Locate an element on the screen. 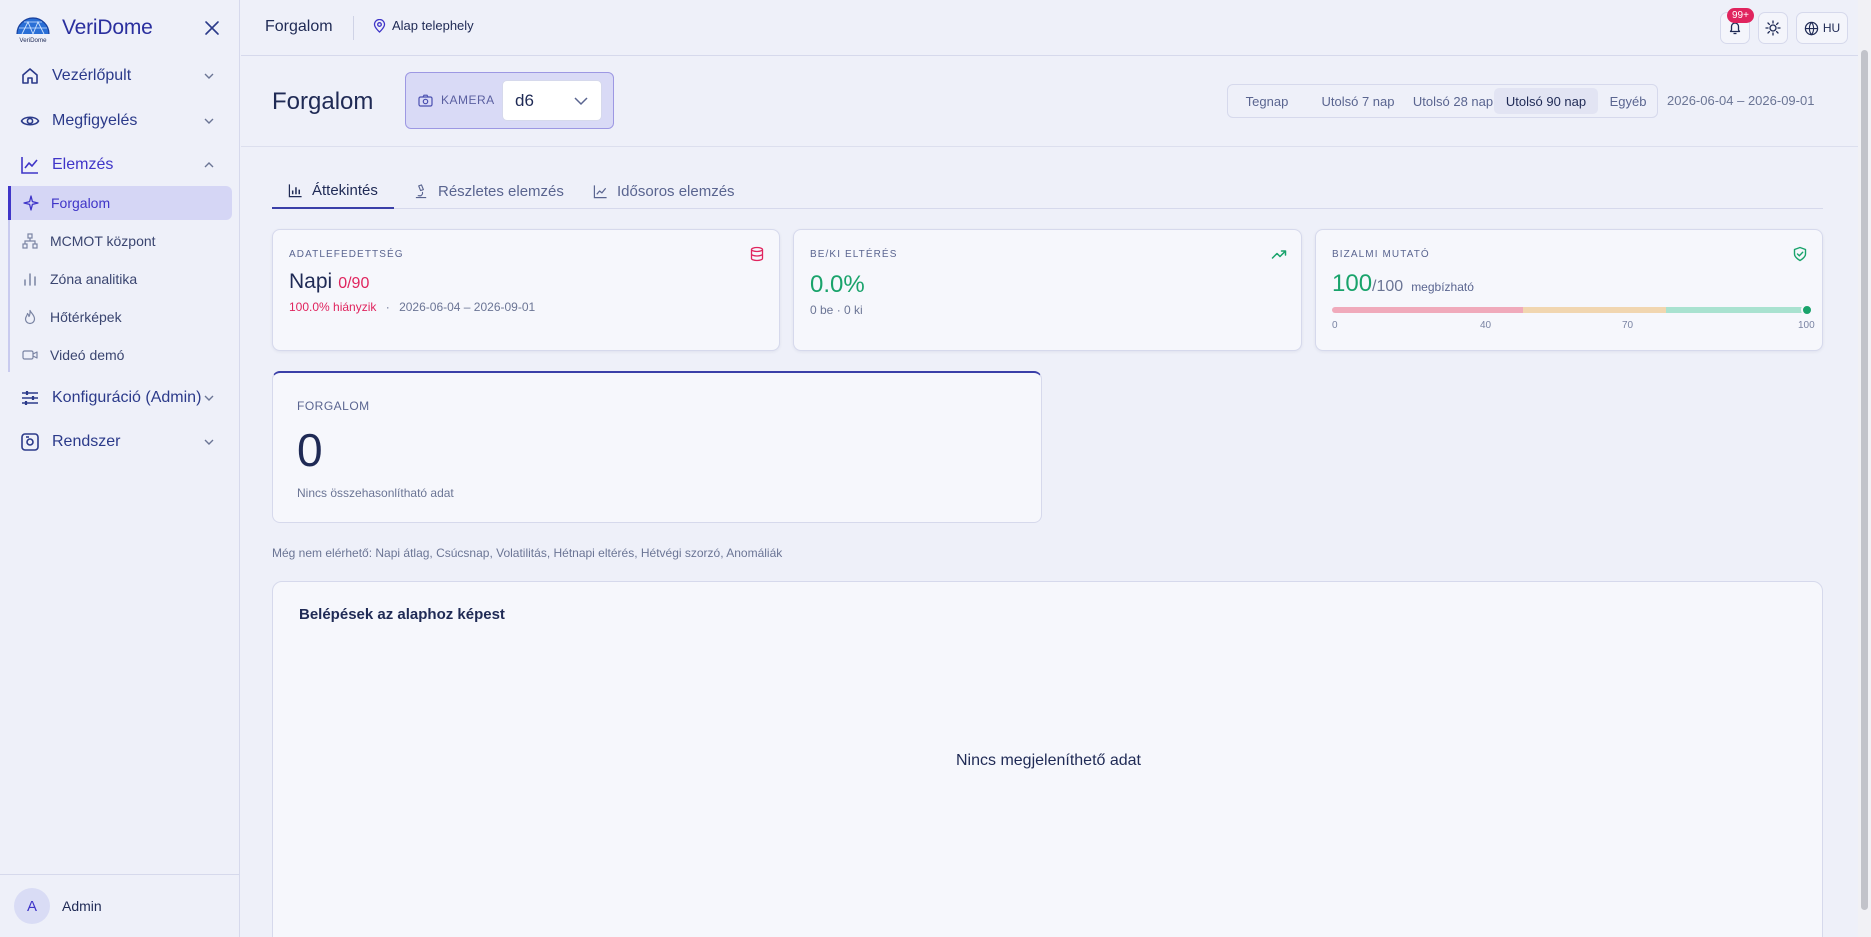 The height and width of the screenshot is (937, 1871). sidebar-item-mcmot: MCMOT központ is located at coordinates (121, 241).